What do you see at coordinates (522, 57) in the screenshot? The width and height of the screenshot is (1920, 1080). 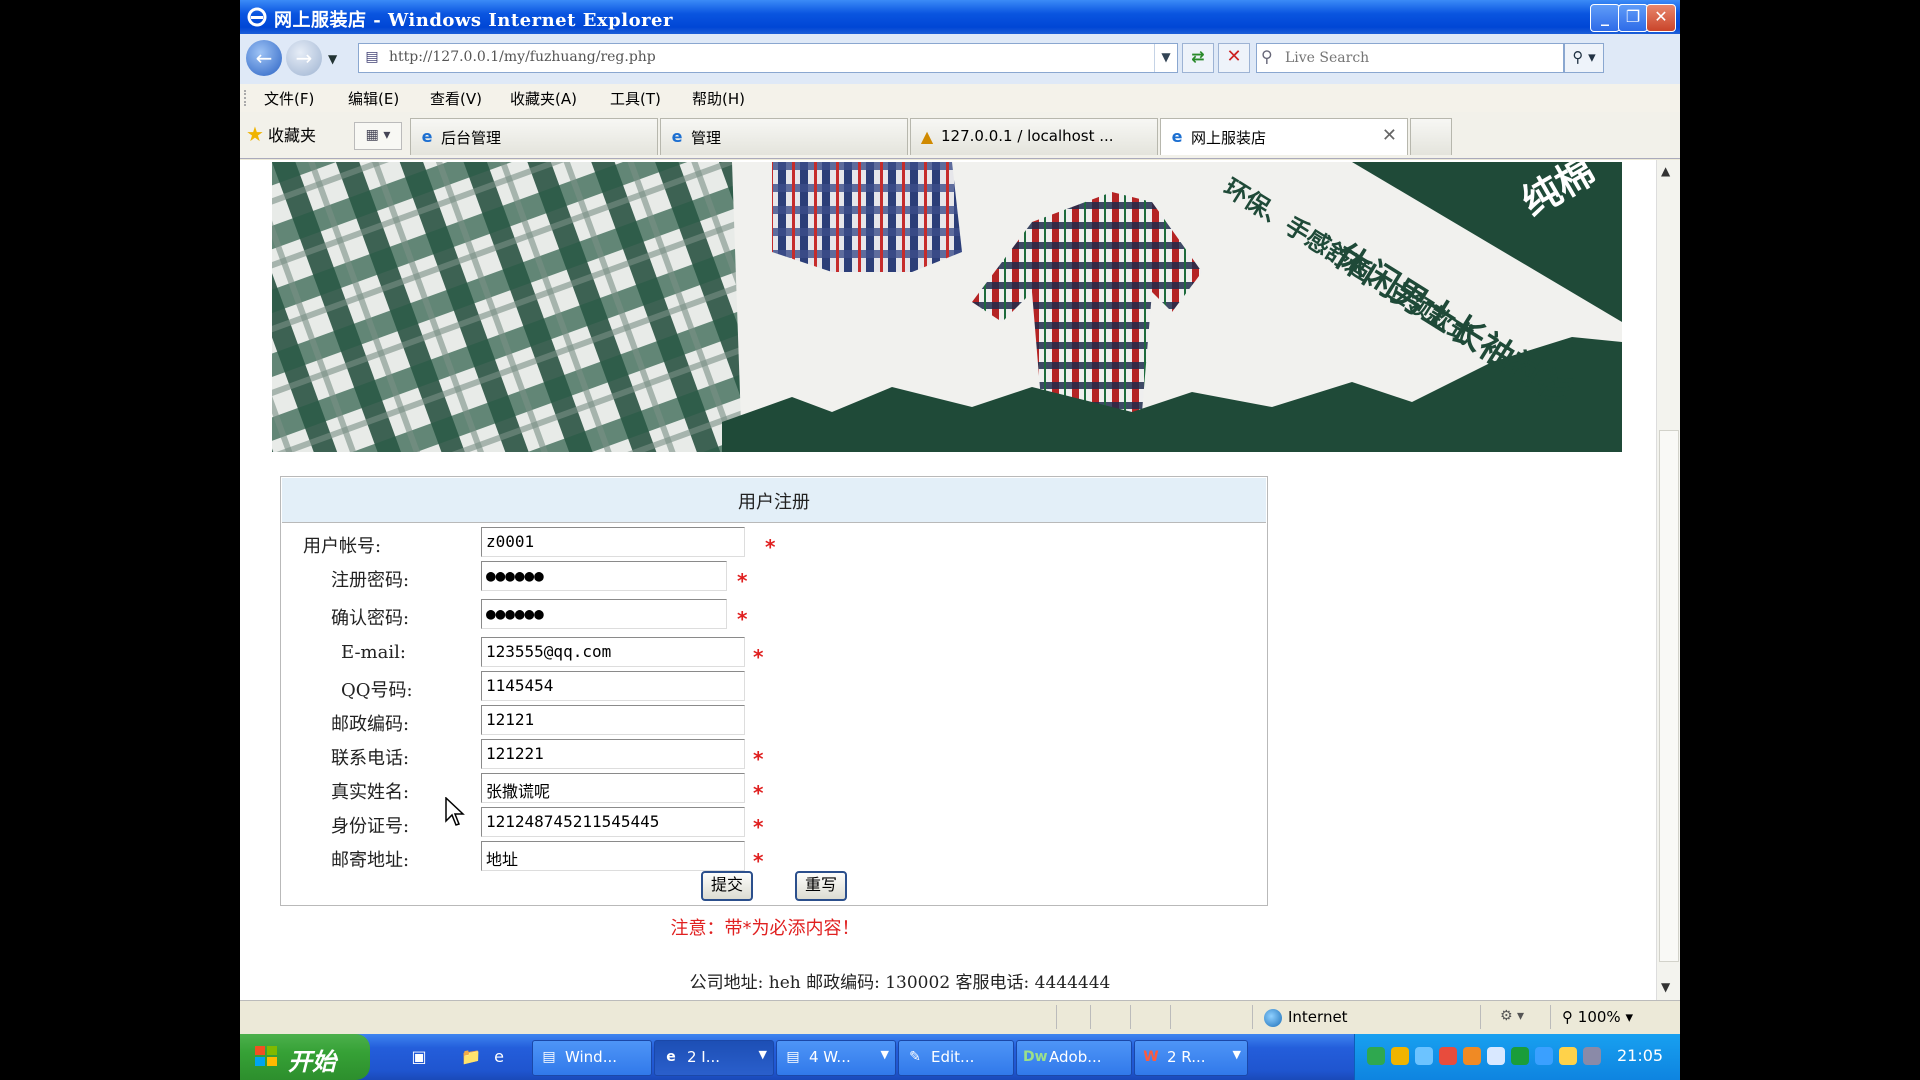 I see `address-url: http://127.0.0.1/my/fuzhuang/reg.php` at bounding box center [522, 57].